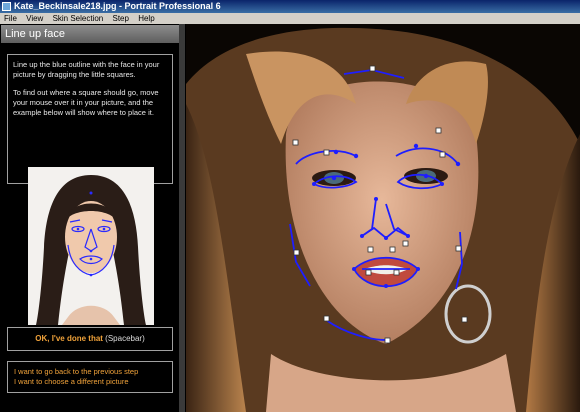 This screenshot has height=412, width=580. What do you see at coordinates (10, 18) in the screenshot?
I see `menu-file: File` at bounding box center [10, 18].